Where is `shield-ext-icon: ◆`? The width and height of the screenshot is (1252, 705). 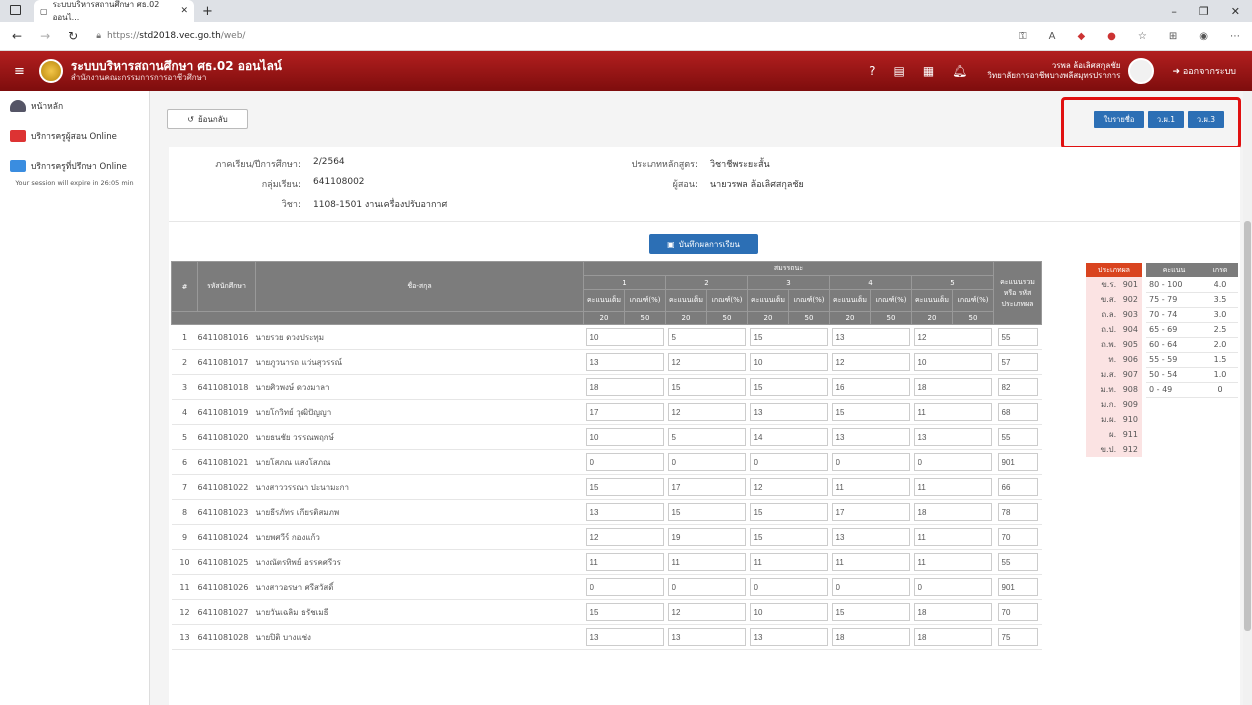 shield-ext-icon: ◆ is located at coordinates (1081, 36).